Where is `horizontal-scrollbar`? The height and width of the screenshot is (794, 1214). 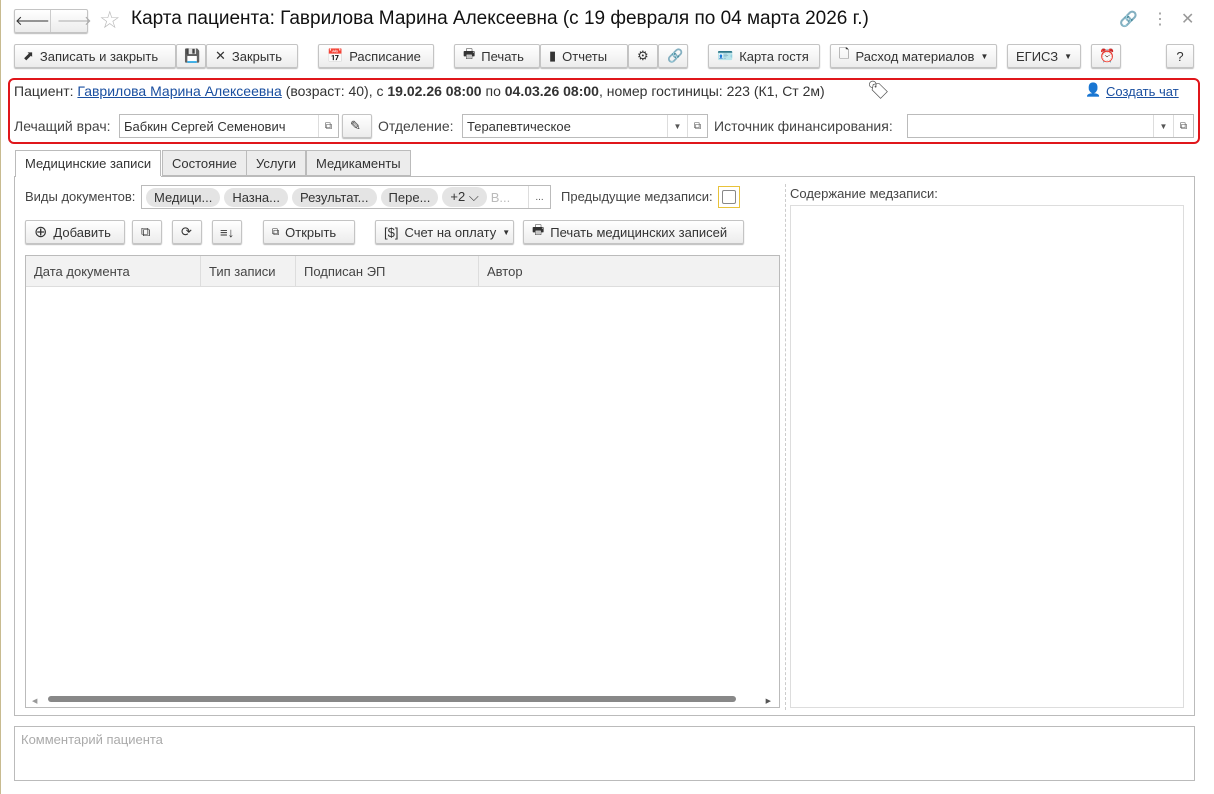 horizontal-scrollbar is located at coordinates (392, 699).